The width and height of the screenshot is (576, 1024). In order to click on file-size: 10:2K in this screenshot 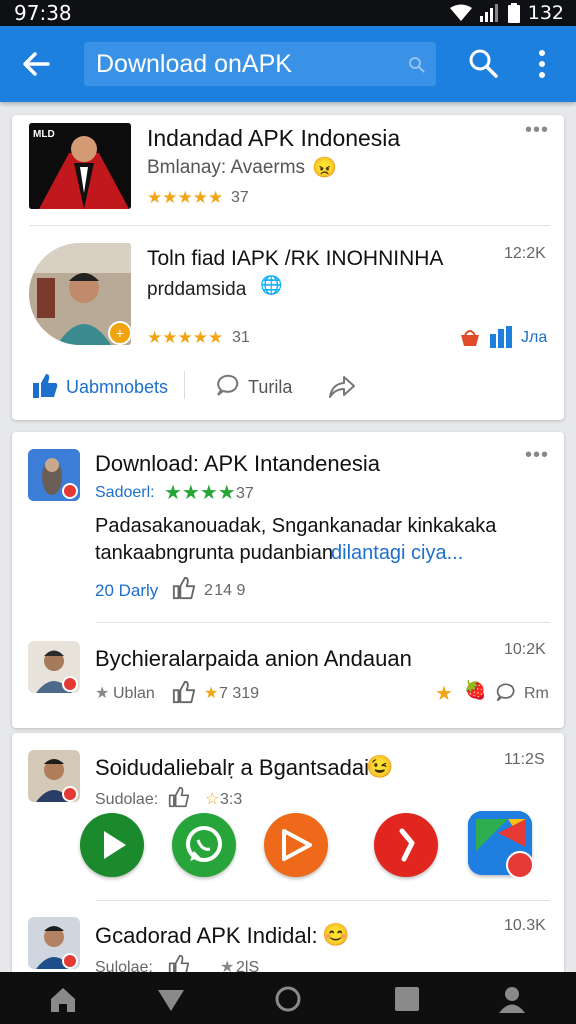, I will do `click(525, 649)`.